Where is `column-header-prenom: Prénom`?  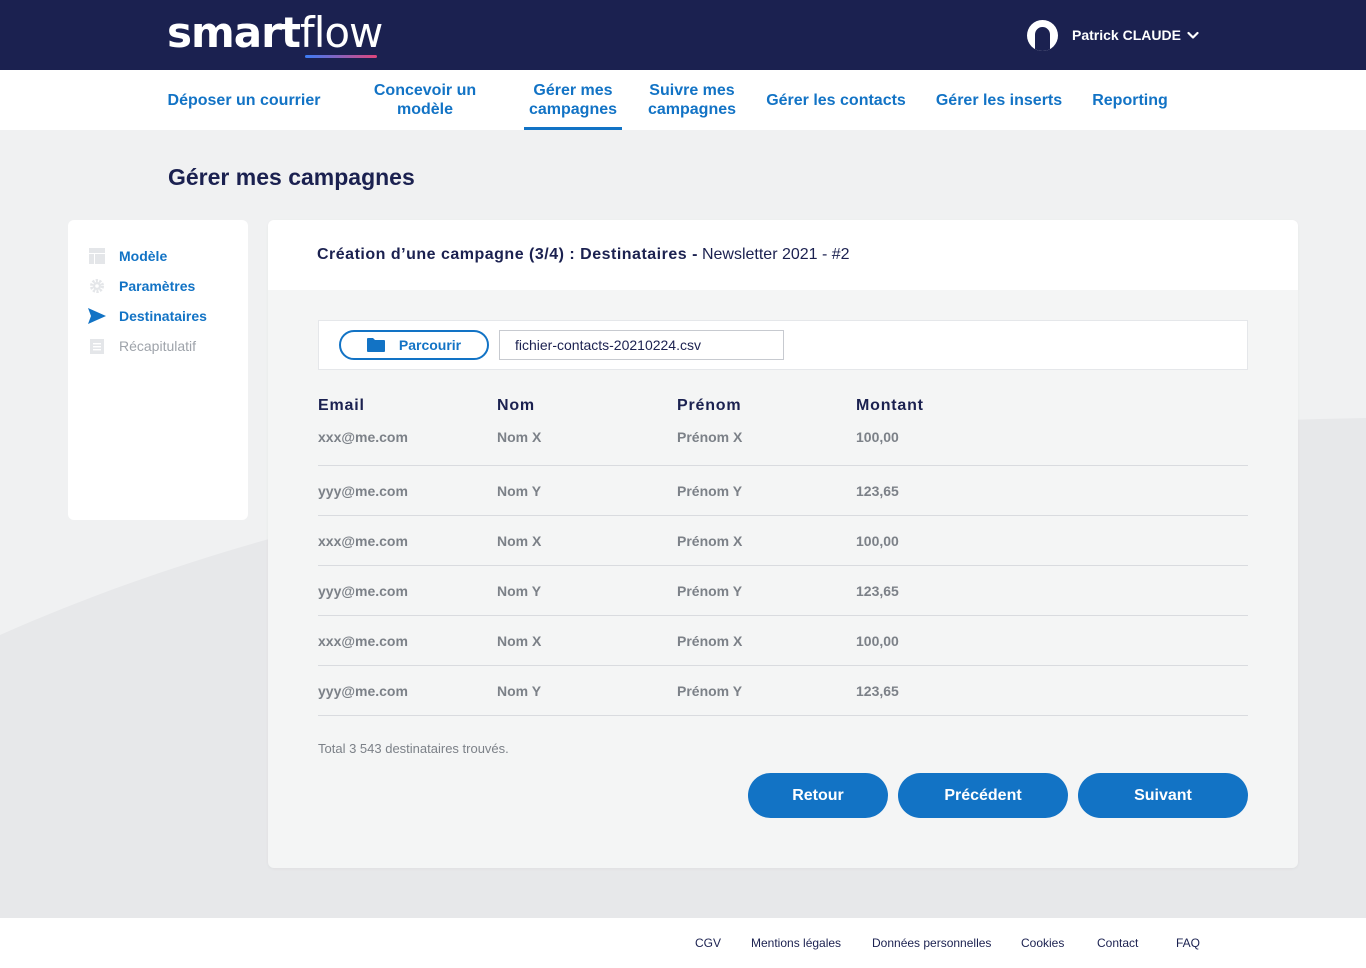 column-header-prenom: Prénom is located at coordinates (709, 405).